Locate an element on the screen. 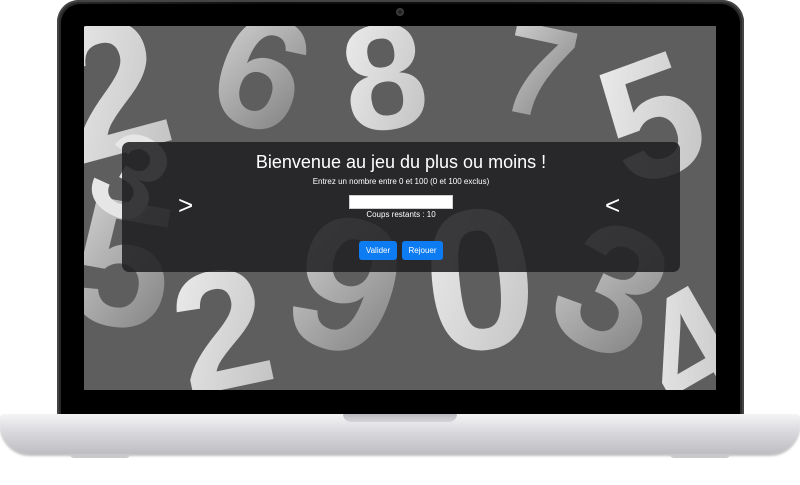 Image resolution: width=800 pixels, height=485 pixels. webcam-icon is located at coordinates (400, 12).